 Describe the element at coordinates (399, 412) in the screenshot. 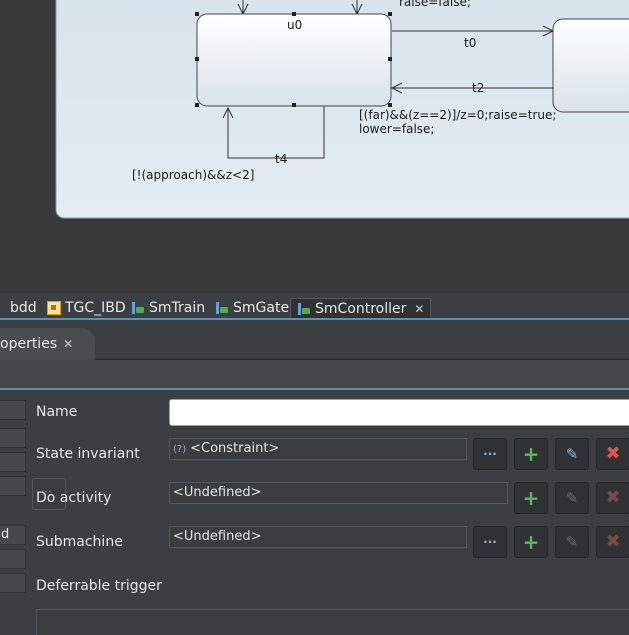

I see `name-field` at that location.